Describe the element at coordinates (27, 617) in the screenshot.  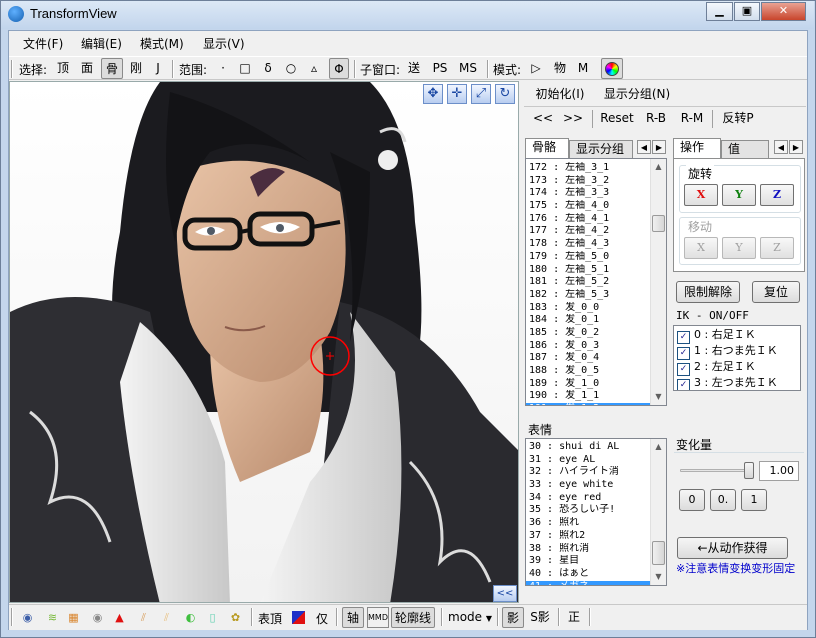
I see `vertex-mode-icon: ◉` at that location.